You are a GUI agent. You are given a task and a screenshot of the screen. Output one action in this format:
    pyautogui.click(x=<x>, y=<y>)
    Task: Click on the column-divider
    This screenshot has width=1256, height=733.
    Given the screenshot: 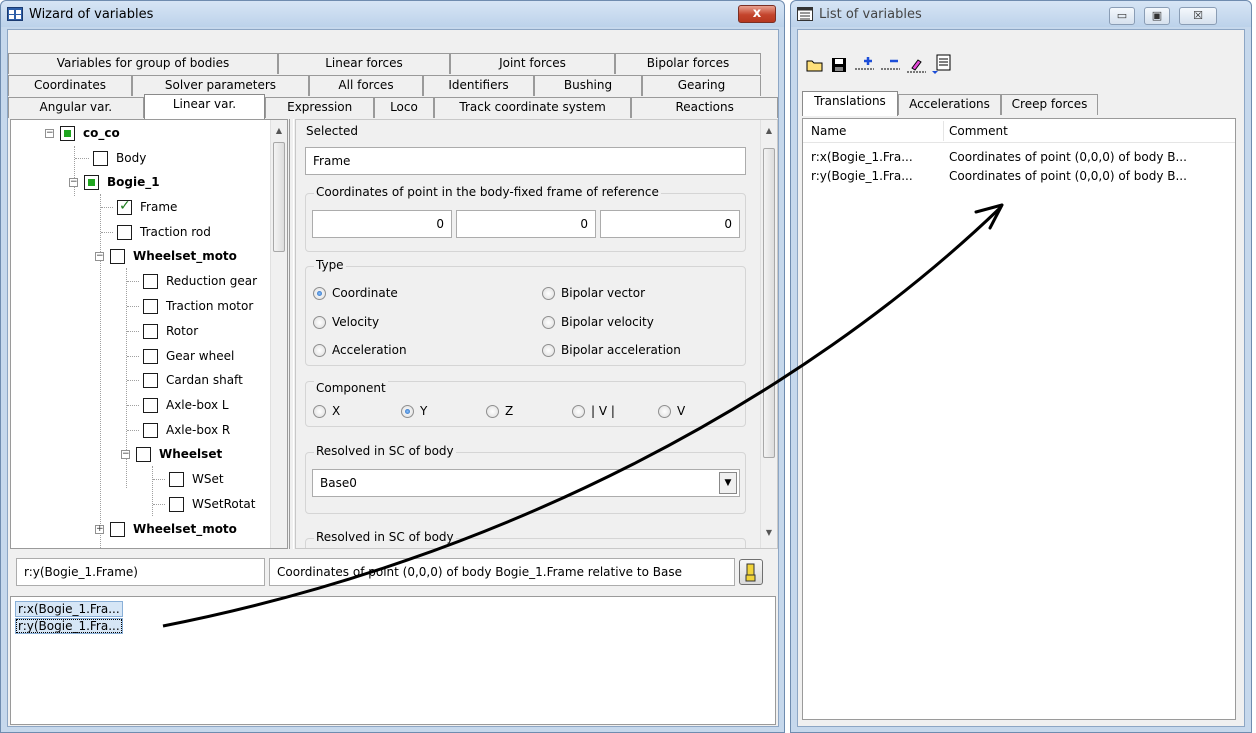 What is the action you would take?
    pyautogui.click(x=943, y=131)
    